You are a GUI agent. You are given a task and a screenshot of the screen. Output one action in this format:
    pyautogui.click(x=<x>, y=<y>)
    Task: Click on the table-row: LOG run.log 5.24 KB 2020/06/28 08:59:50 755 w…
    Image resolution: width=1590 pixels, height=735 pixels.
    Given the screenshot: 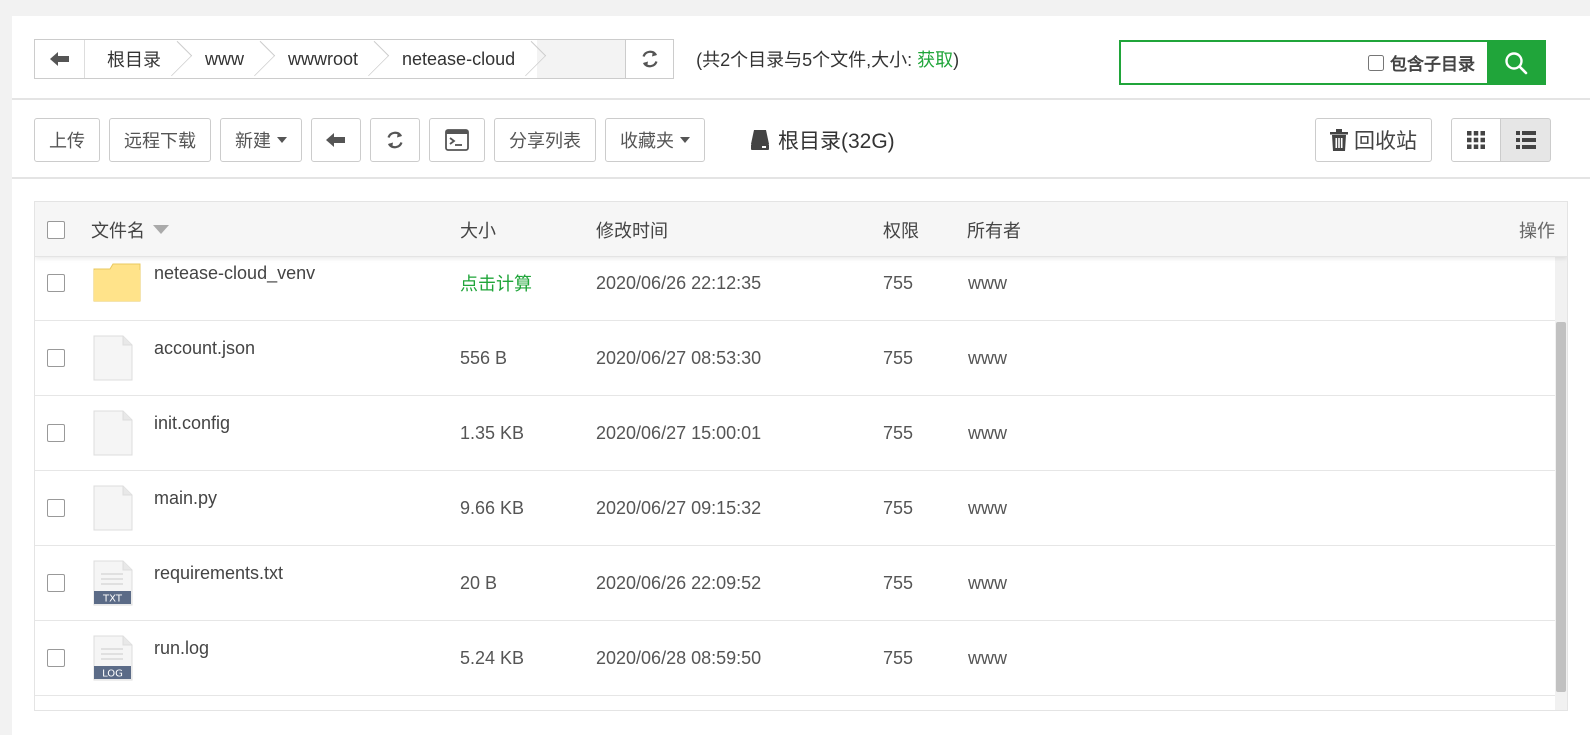 What is the action you would take?
    pyautogui.click(x=801, y=658)
    